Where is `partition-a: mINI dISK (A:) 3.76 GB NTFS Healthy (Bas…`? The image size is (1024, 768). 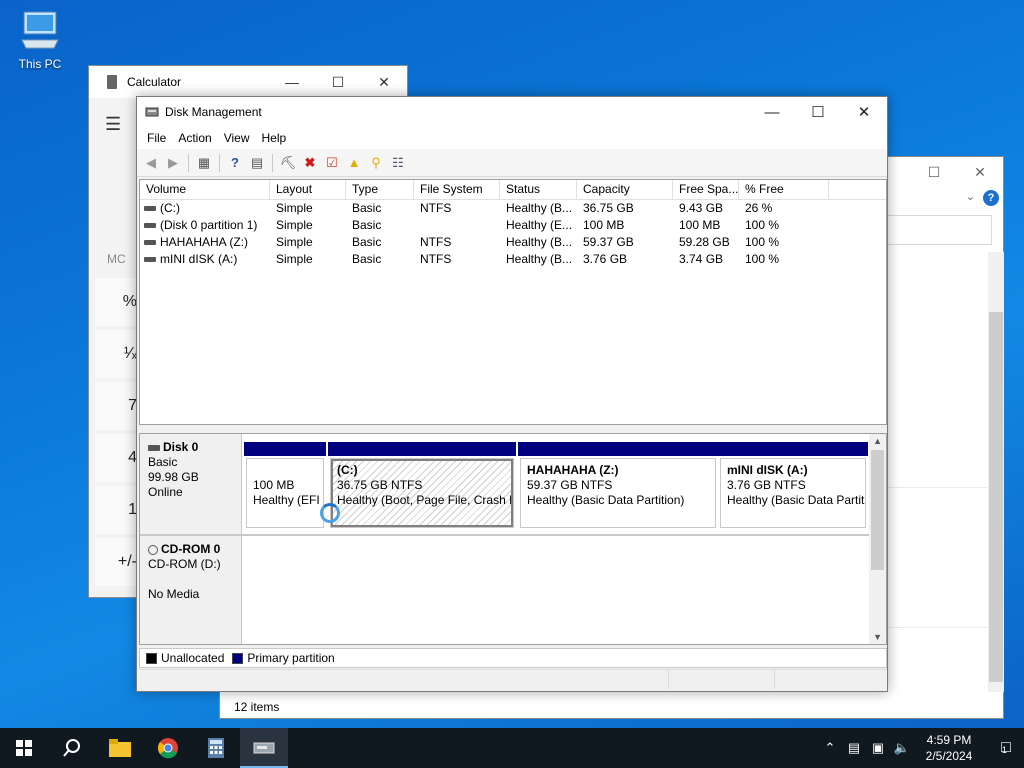 partition-a: mINI dISK (A:) 3.76 GB NTFS Healthy (Bas… is located at coordinates (793, 486).